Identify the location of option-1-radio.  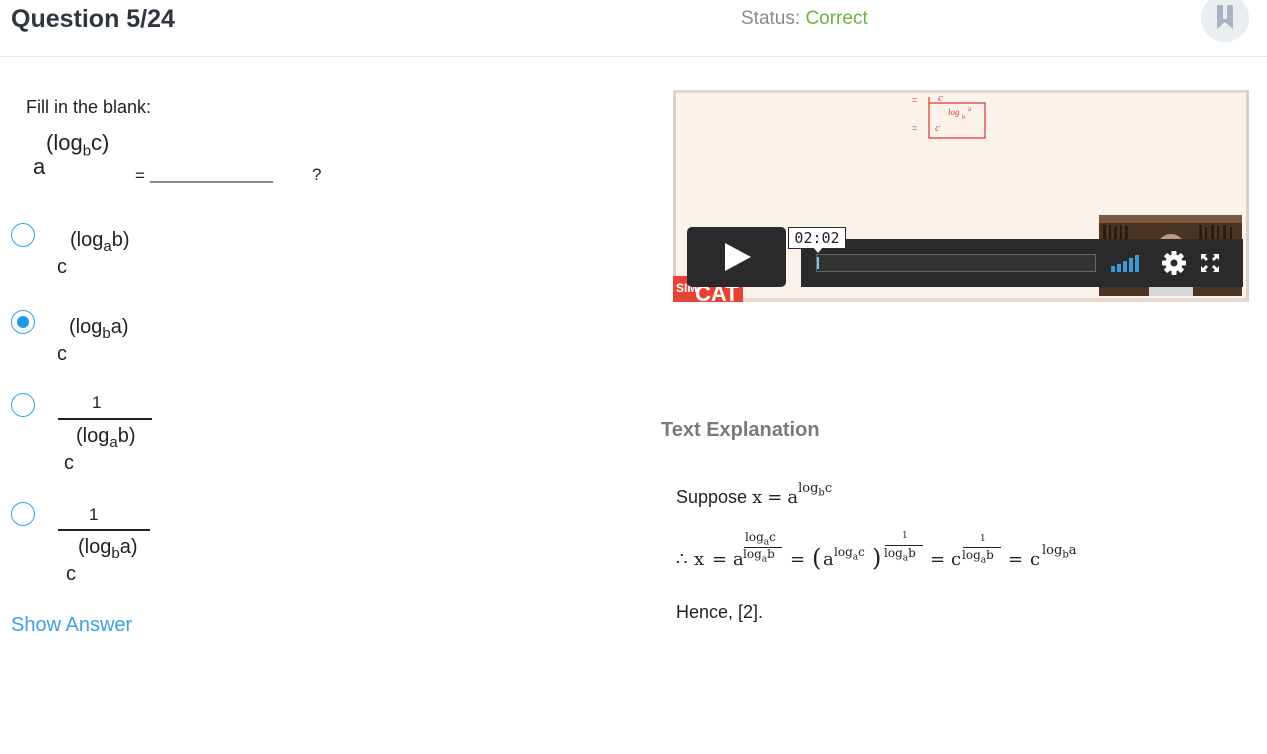
(23, 235).